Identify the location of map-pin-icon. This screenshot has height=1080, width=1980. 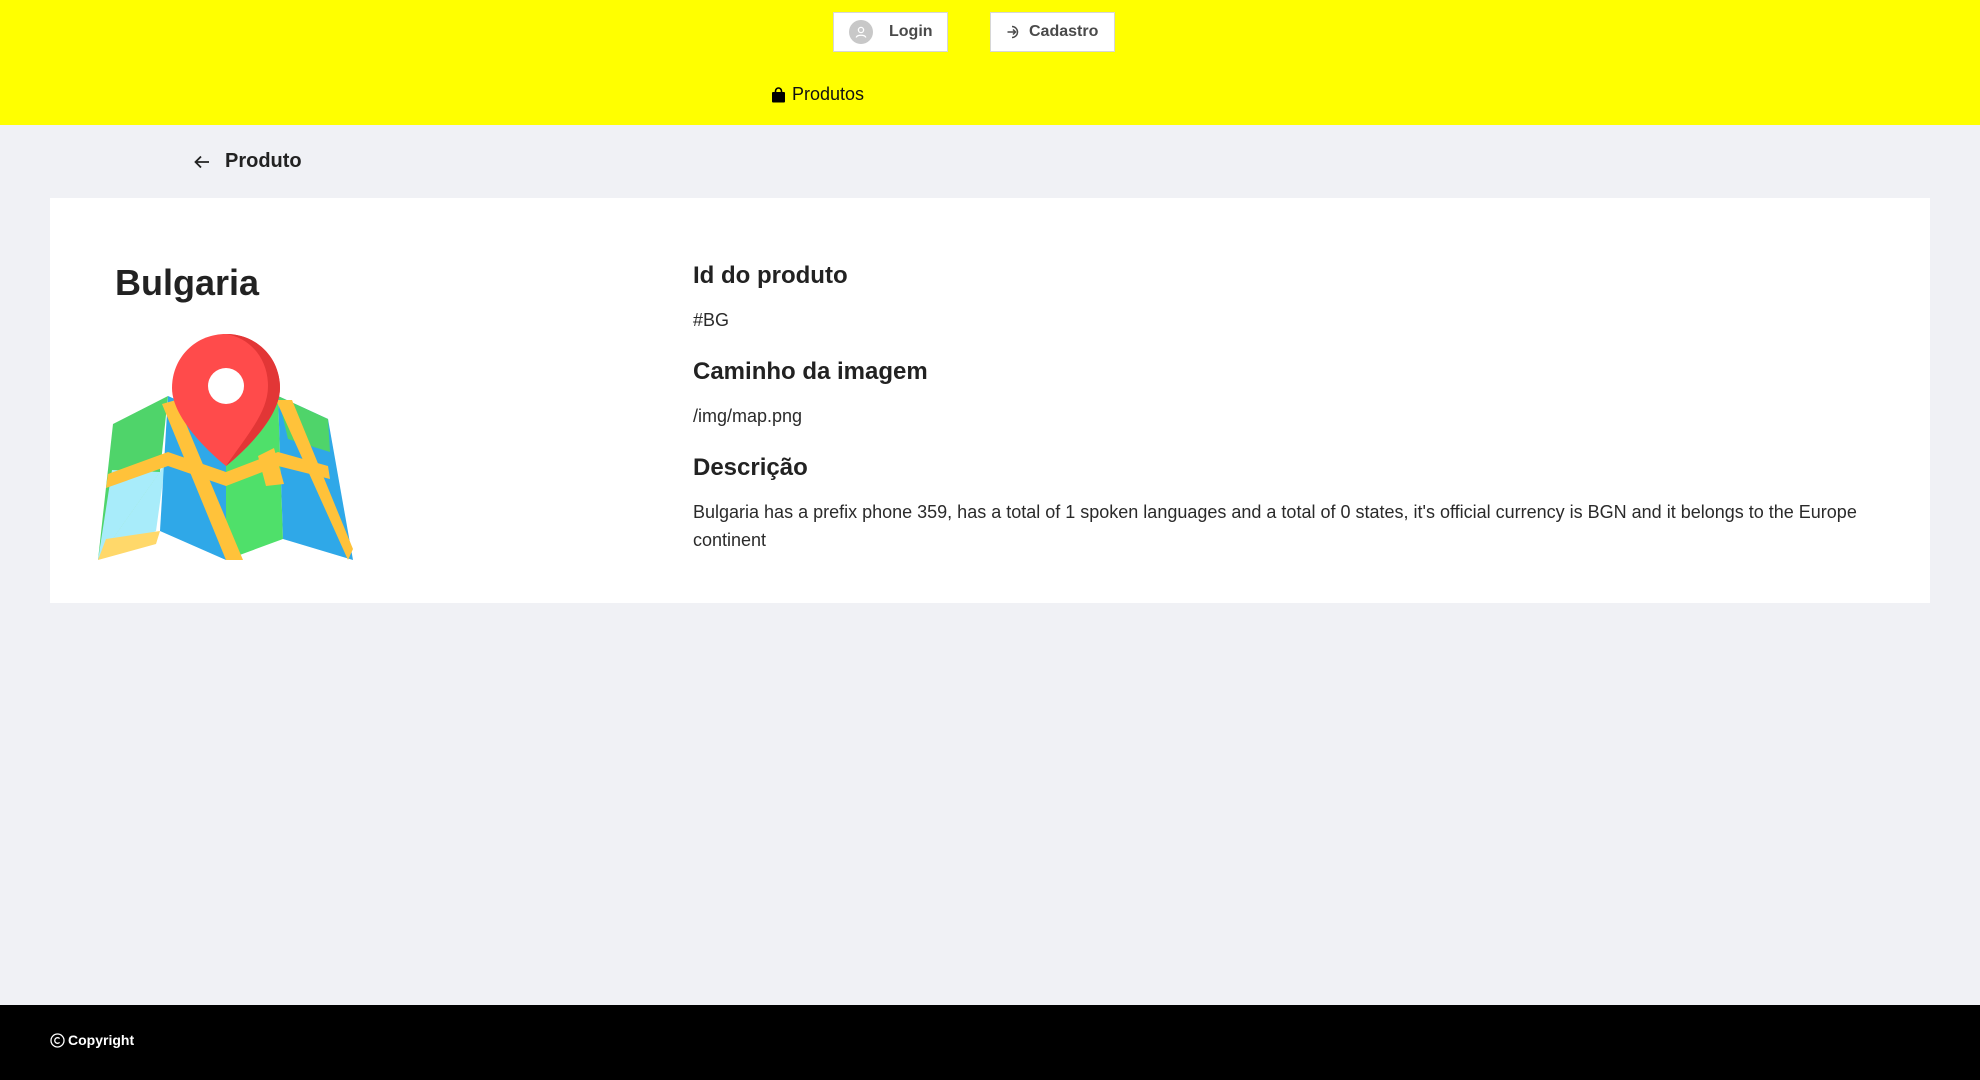
(225, 447).